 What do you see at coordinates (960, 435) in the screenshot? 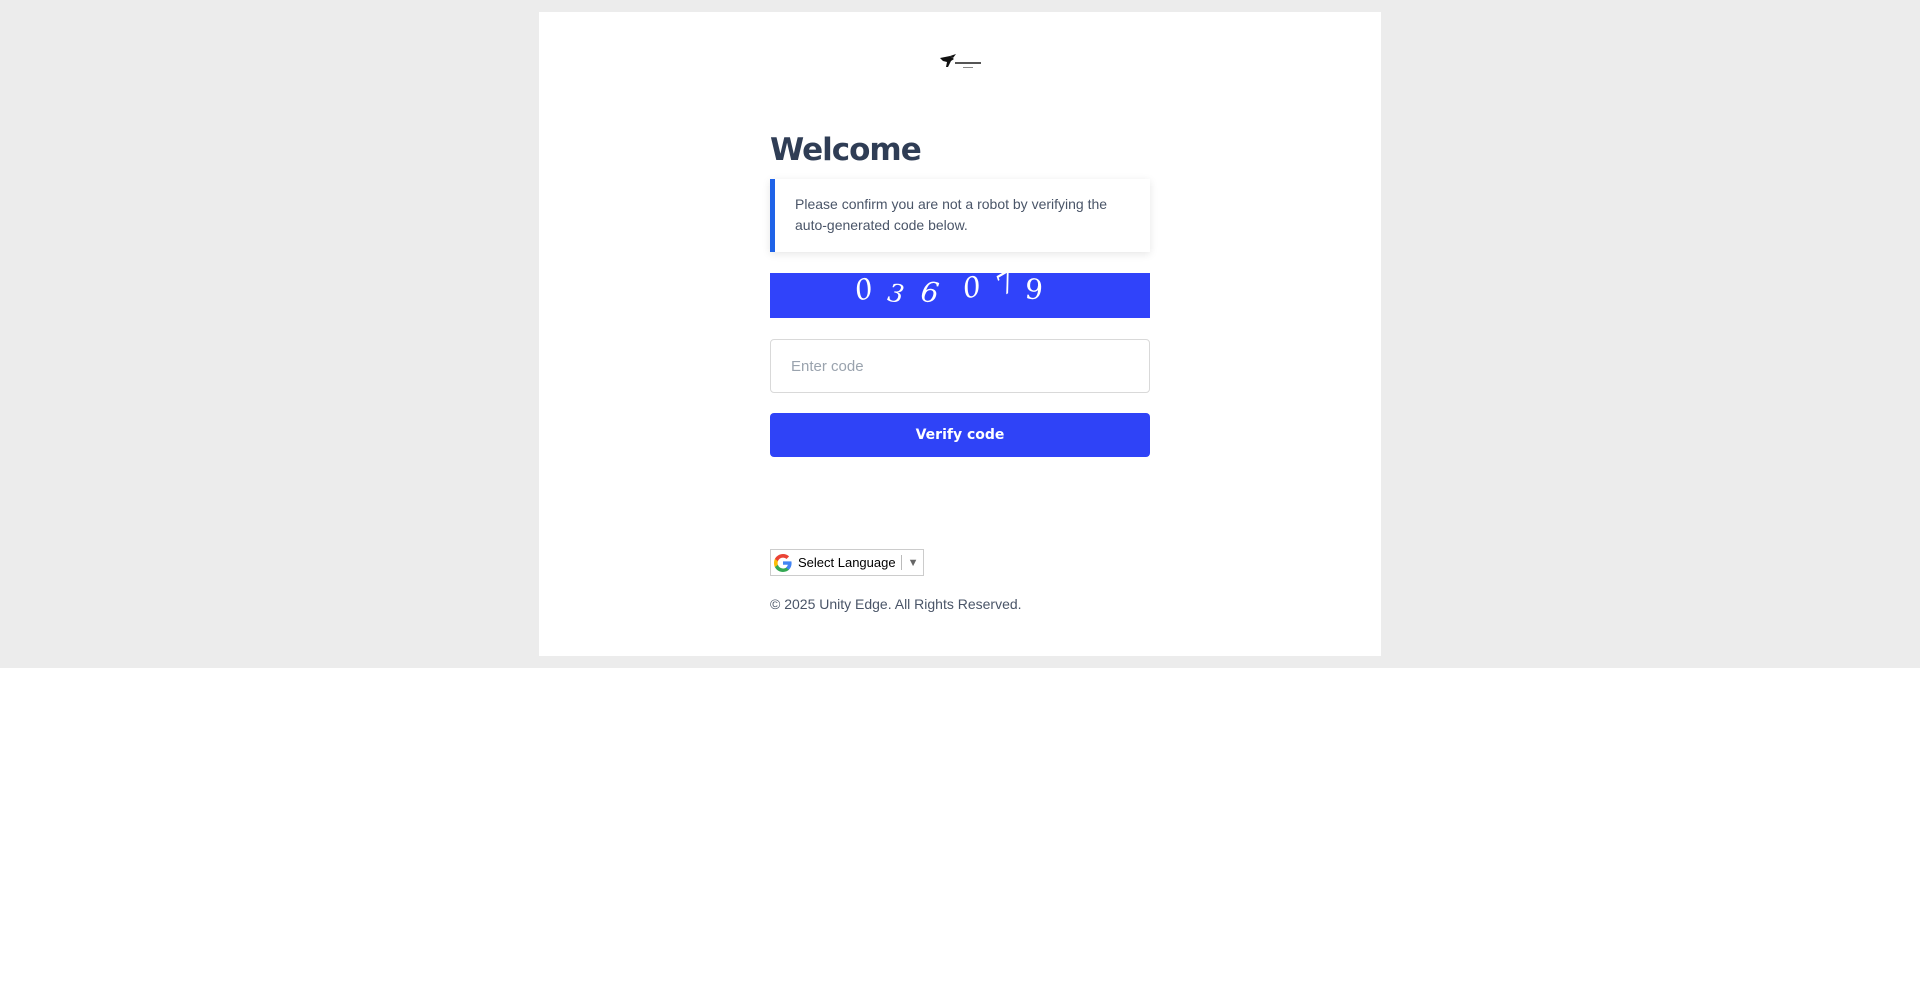
I see `verify-code-button: Verify code` at bounding box center [960, 435].